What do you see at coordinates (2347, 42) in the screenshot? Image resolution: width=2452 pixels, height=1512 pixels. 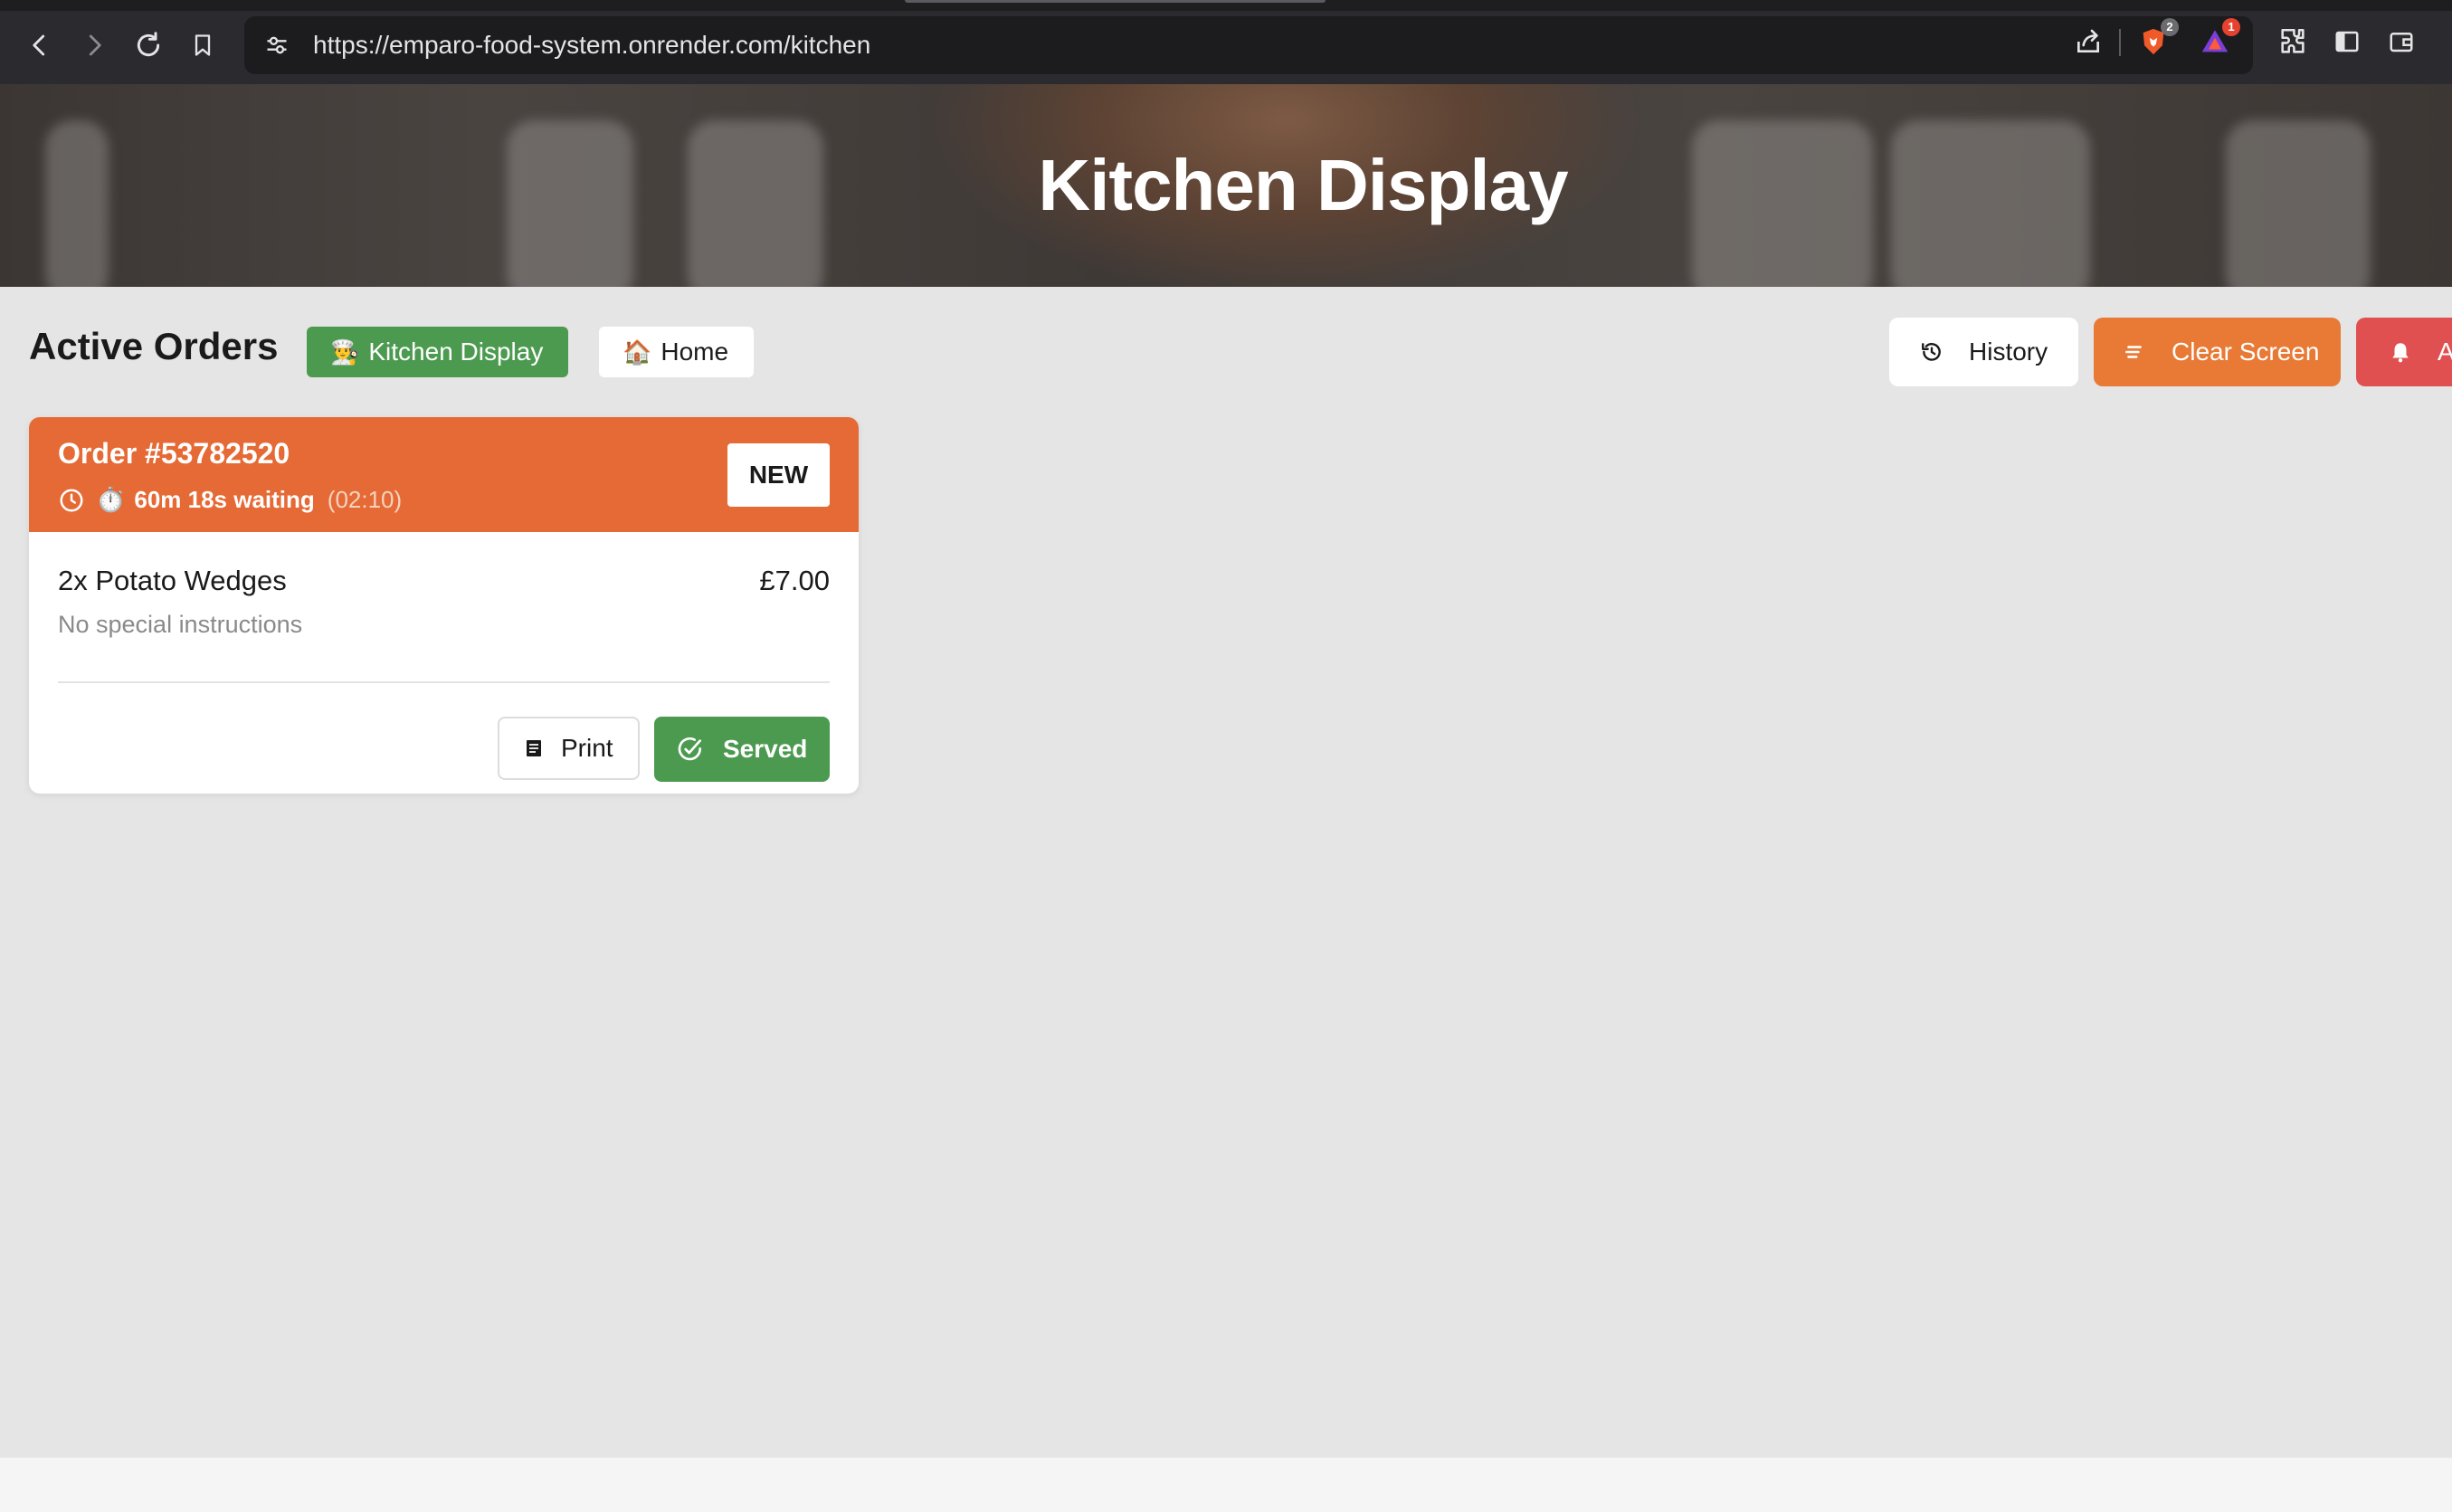 I see `sidebar-icon` at bounding box center [2347, 42].